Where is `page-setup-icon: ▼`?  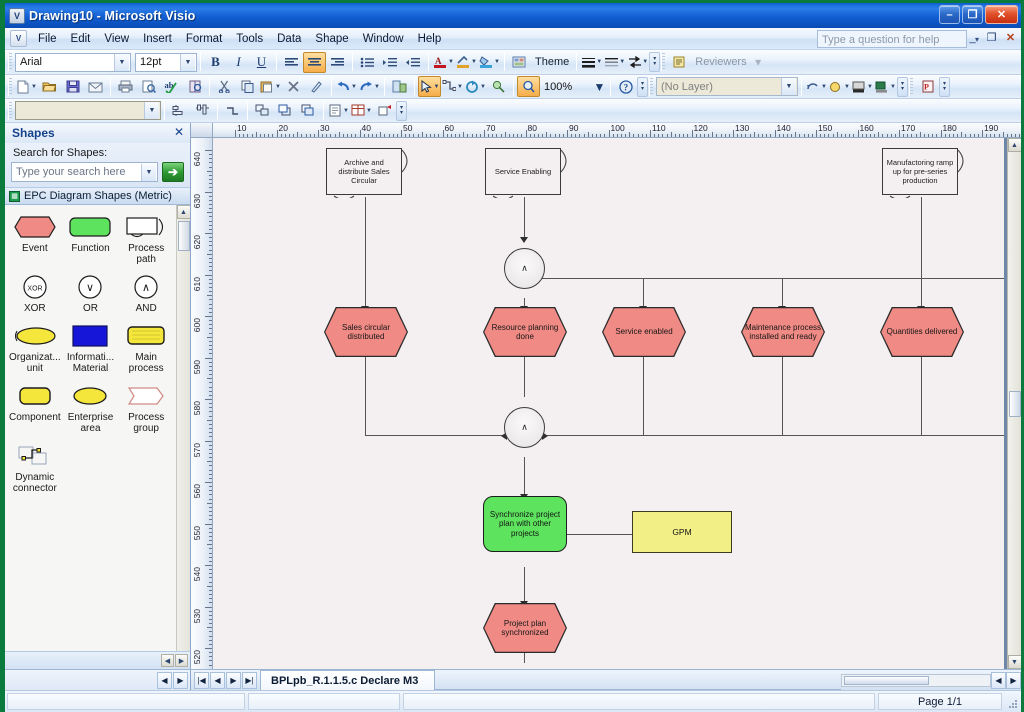 page-setup-icon: ▼ is located at coordinates (338, 110).